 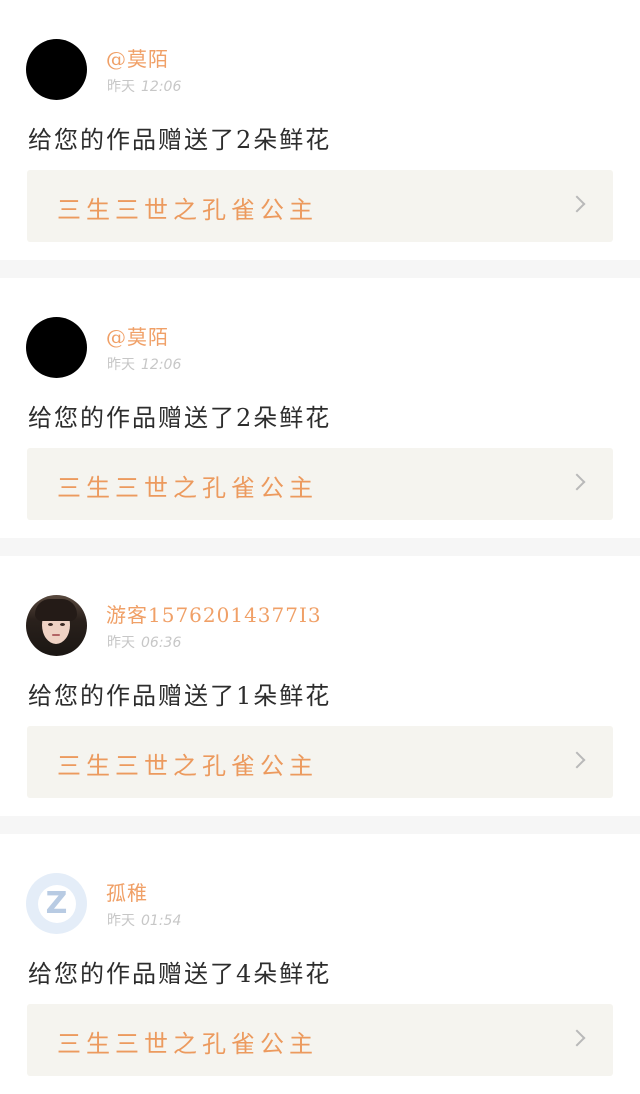 I want to click on timestamp: 昨天 01:54, so click(x=144, y=920).